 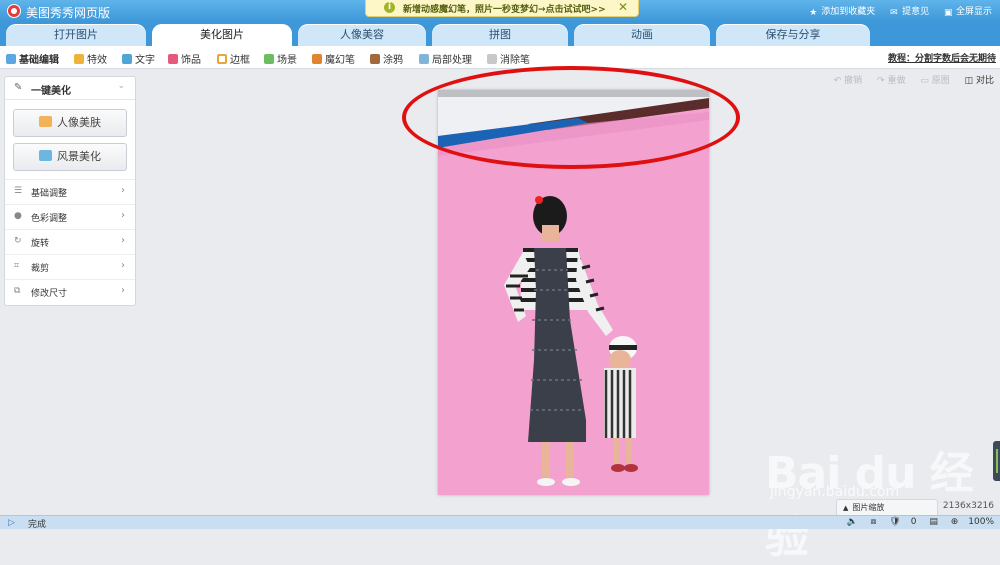 What do you see at coordinates (14, 11) in the screenshot?
I see `app-logo-icon` at bounding box center [14, 11].